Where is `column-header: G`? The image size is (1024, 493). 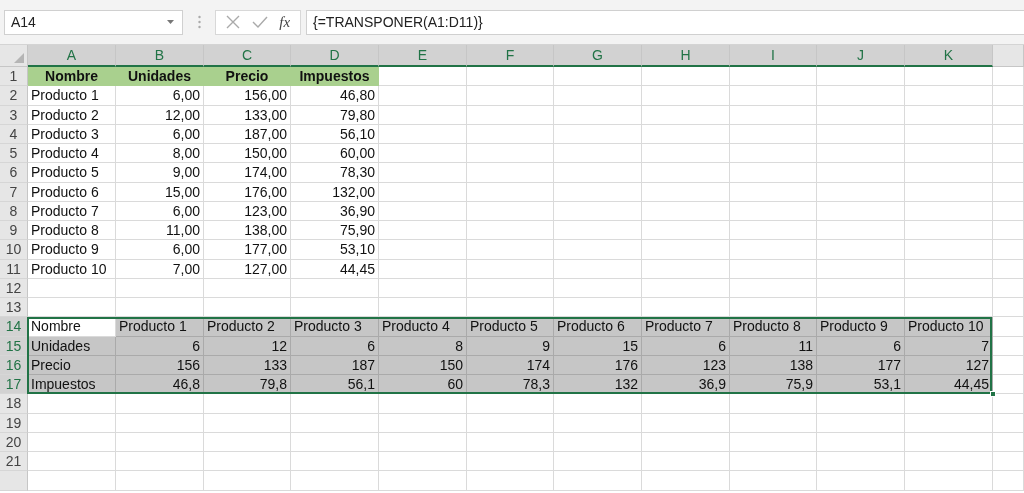 column-header: G is located at coordinates (598, 56).